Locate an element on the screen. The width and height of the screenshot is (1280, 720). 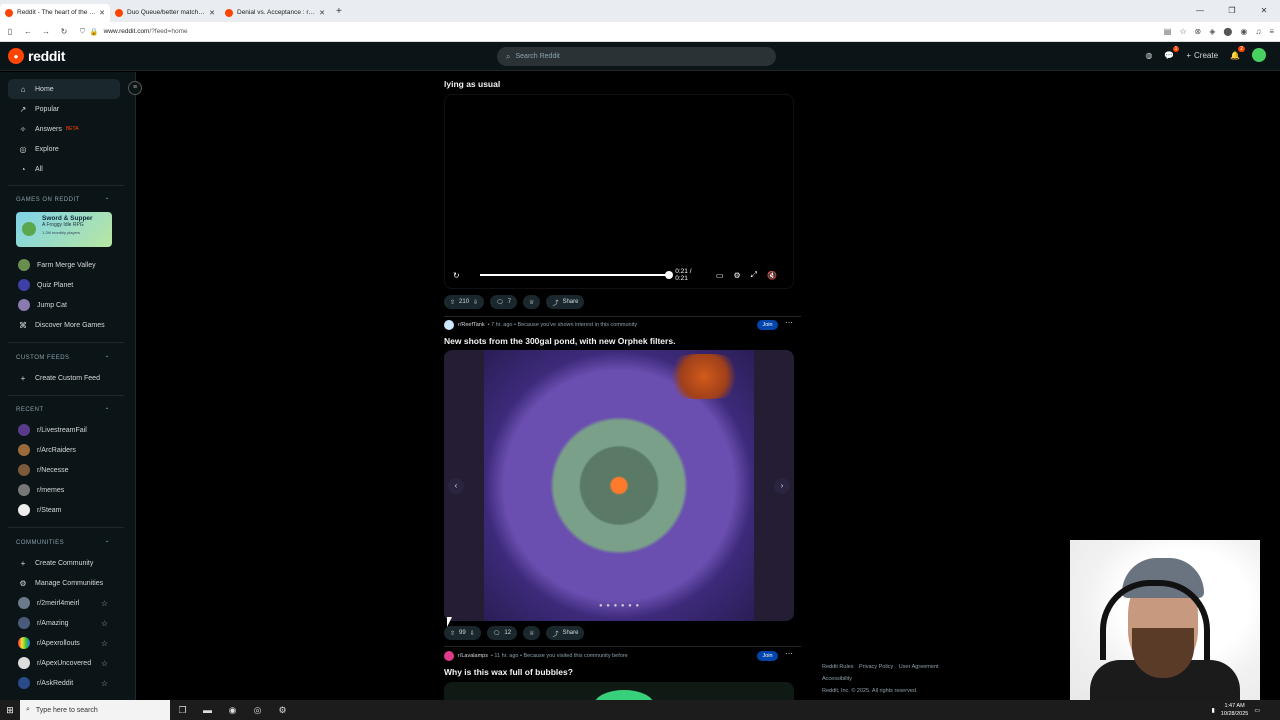
sidebar-item-answers: ✧ Answers BETA is located at coordinates (64, 129).